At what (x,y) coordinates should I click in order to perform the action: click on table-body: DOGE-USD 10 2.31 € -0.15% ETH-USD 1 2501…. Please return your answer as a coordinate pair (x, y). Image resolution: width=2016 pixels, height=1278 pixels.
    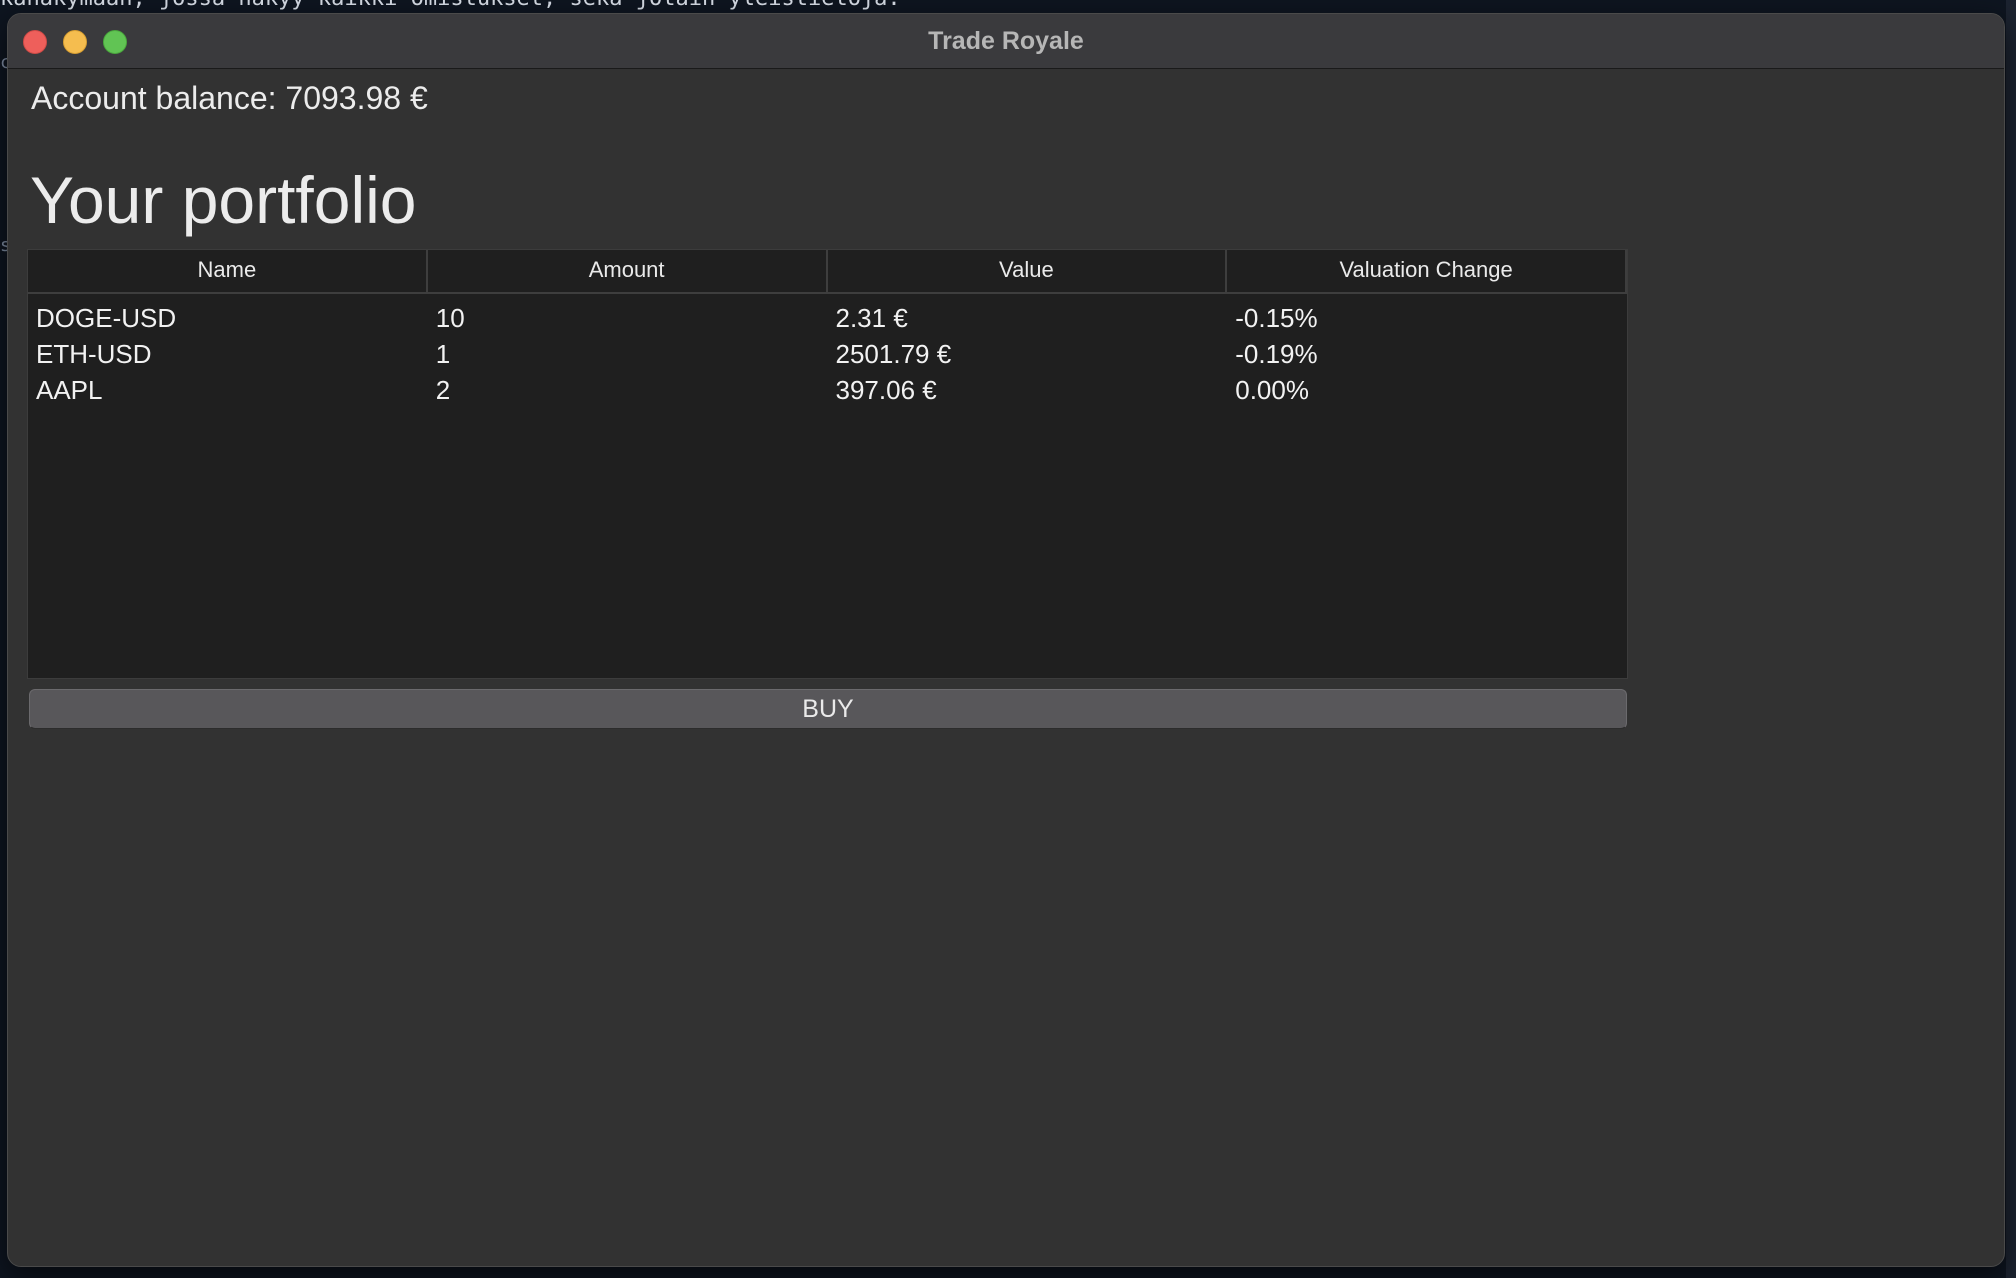
    Looking at the image, I should click on (827, 354).